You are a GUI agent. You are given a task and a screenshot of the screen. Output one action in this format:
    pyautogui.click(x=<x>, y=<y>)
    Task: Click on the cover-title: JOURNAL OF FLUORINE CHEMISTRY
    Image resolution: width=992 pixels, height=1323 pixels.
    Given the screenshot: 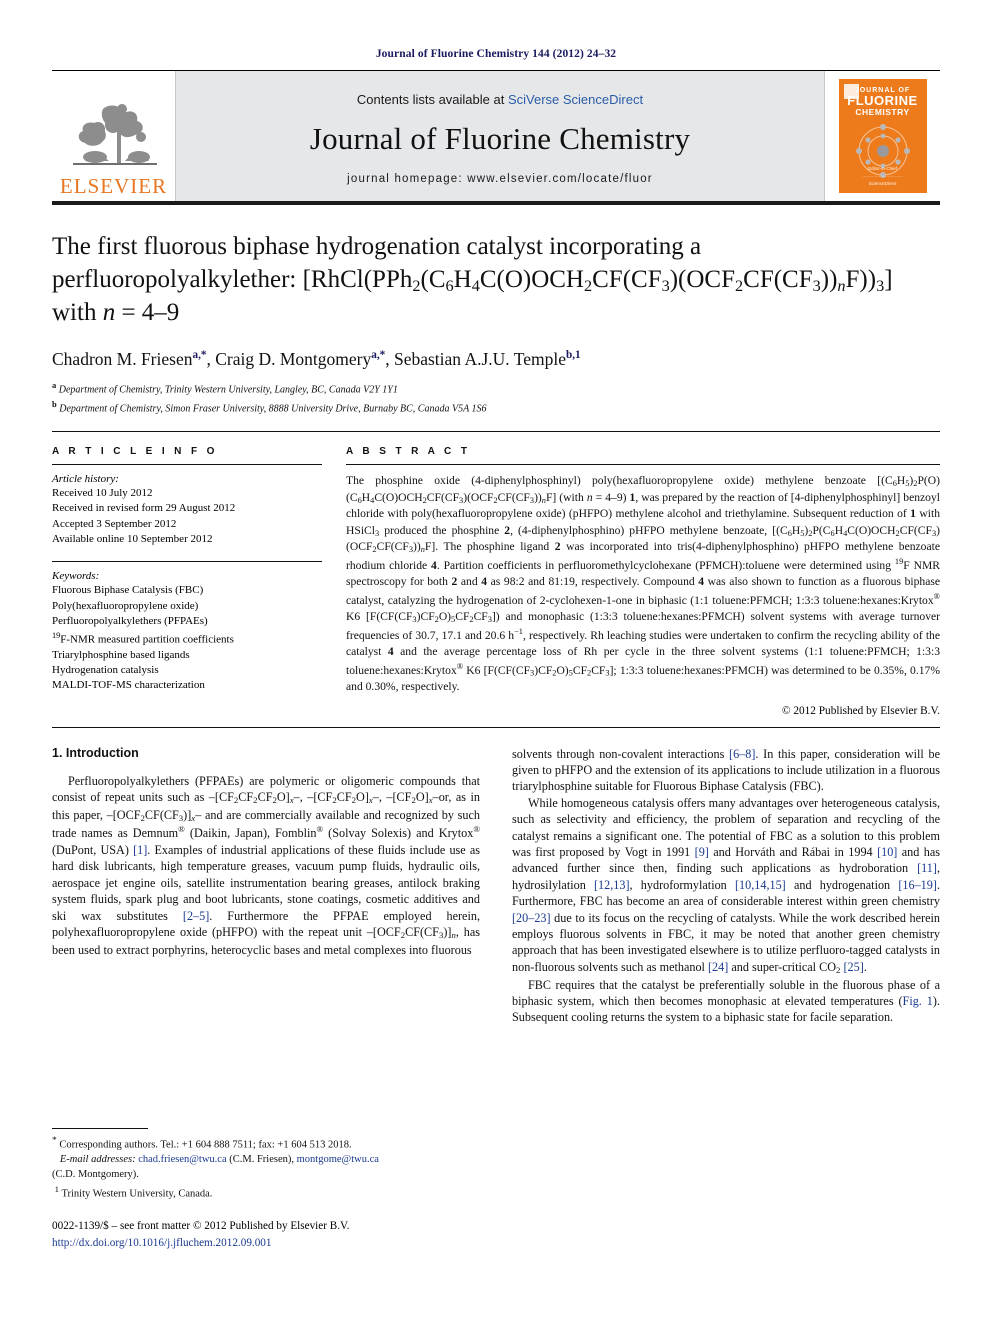 What is the action you would take?
    pyautogui.click(x=883, y=102)
    